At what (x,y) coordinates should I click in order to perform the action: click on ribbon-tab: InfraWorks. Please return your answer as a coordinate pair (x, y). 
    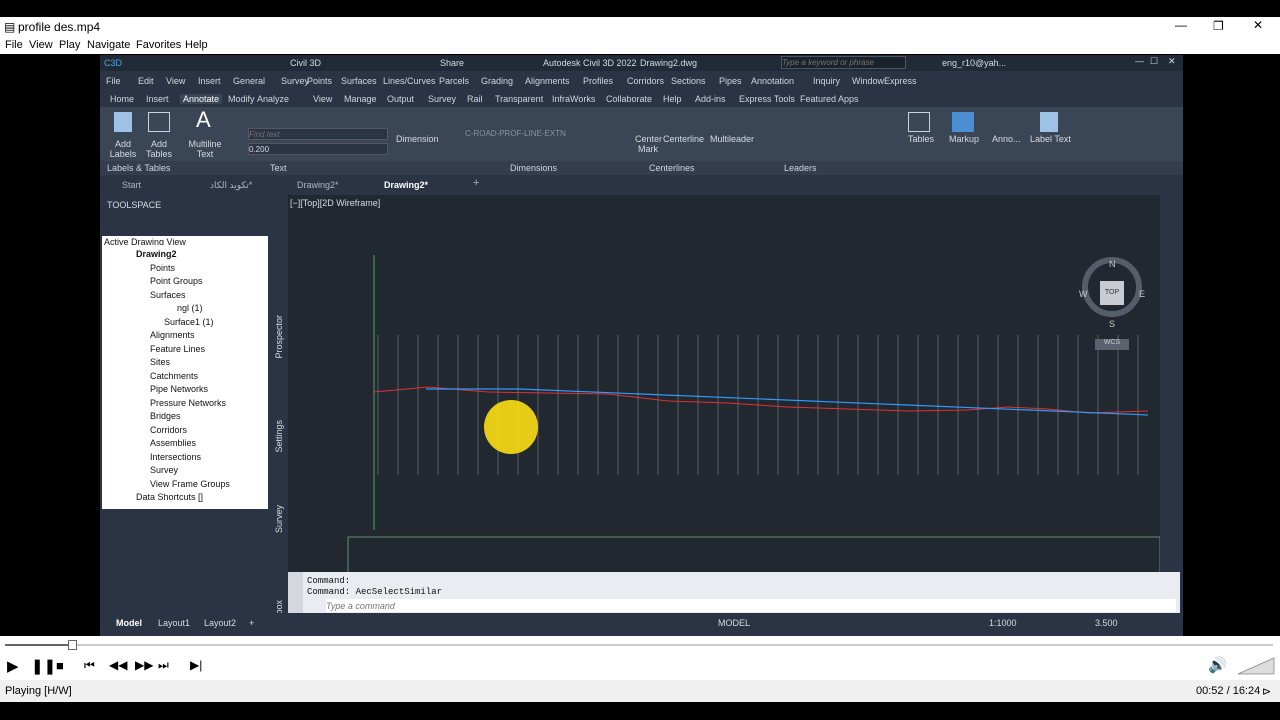
    Looking at the image, I should click on (573, 99).